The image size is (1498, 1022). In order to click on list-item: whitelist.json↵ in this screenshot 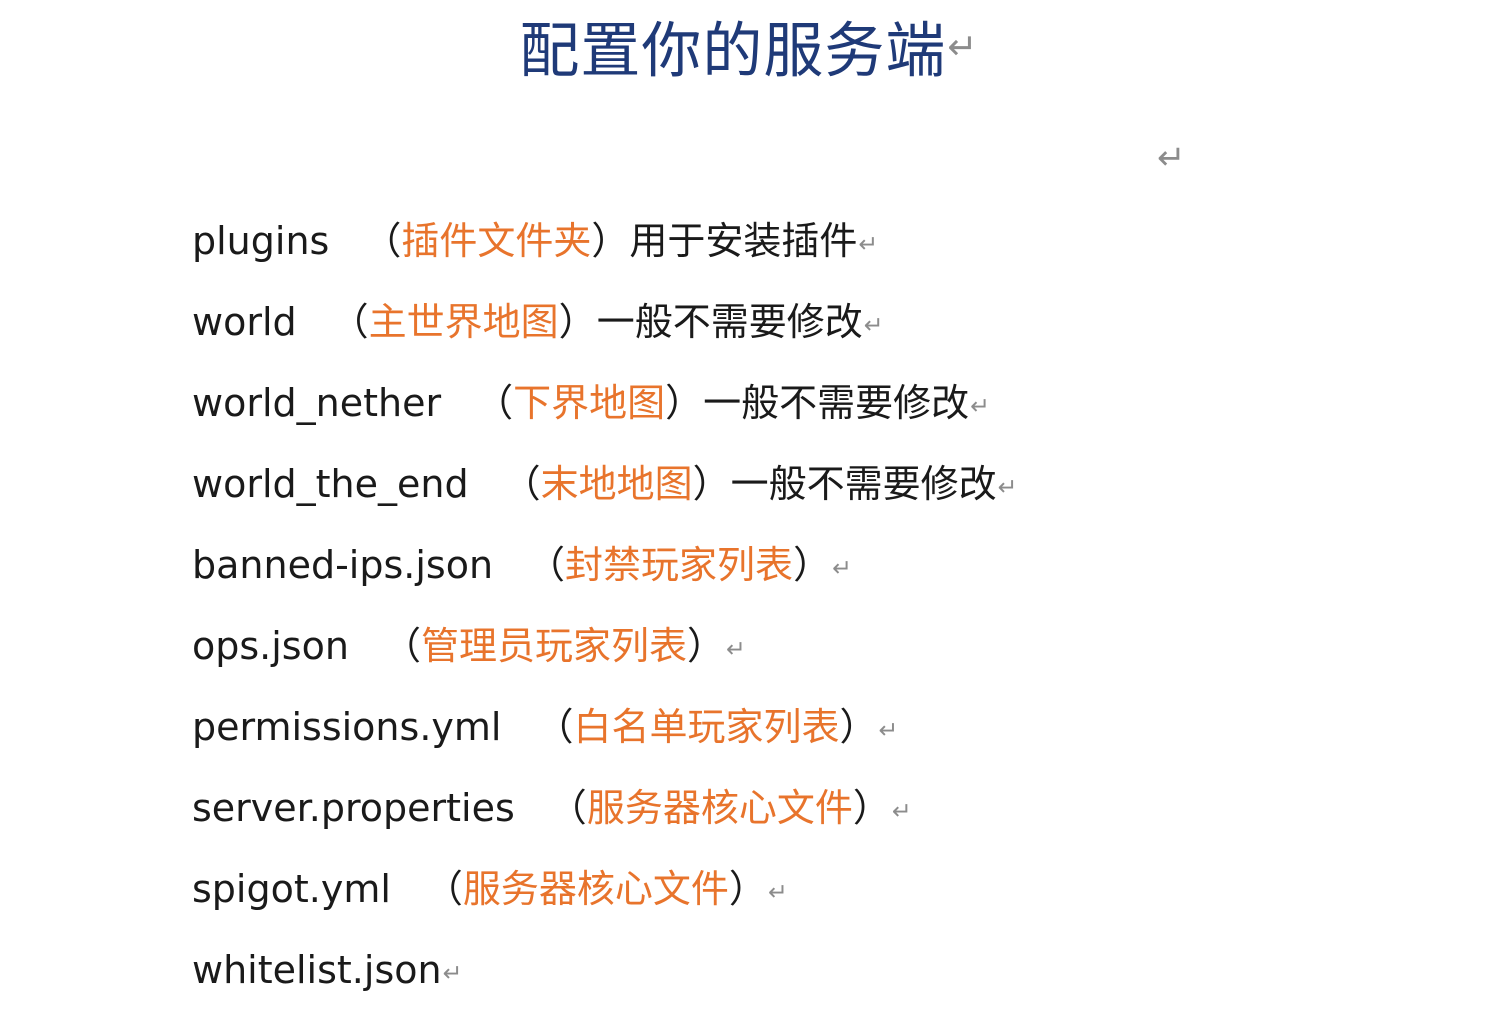, I will do `click(604, 981)`.